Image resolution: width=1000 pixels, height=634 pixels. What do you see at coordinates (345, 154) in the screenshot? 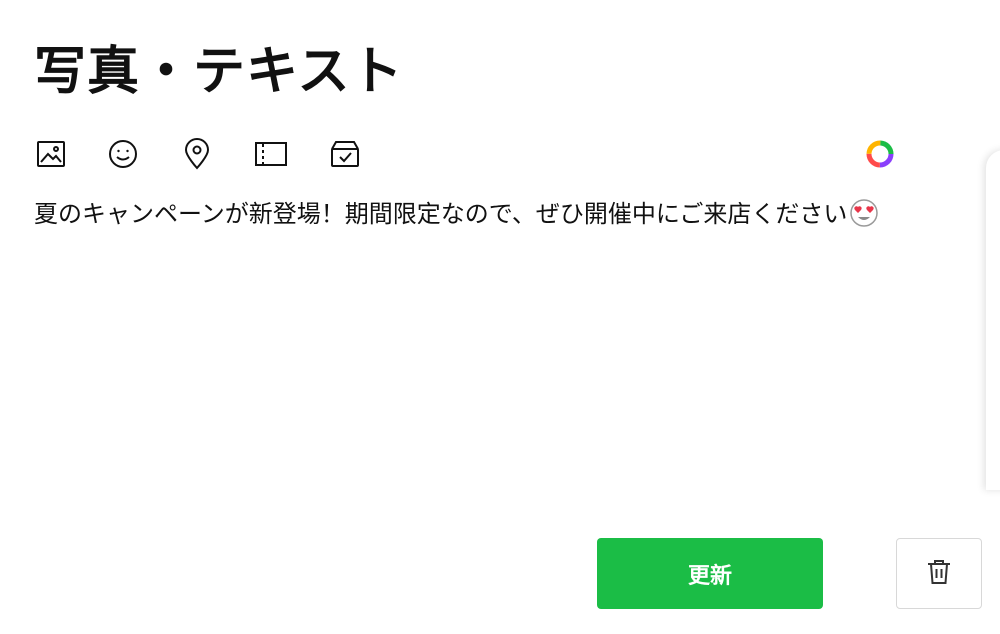
I see `shop-card-icon` at bounding box center [345, 154].